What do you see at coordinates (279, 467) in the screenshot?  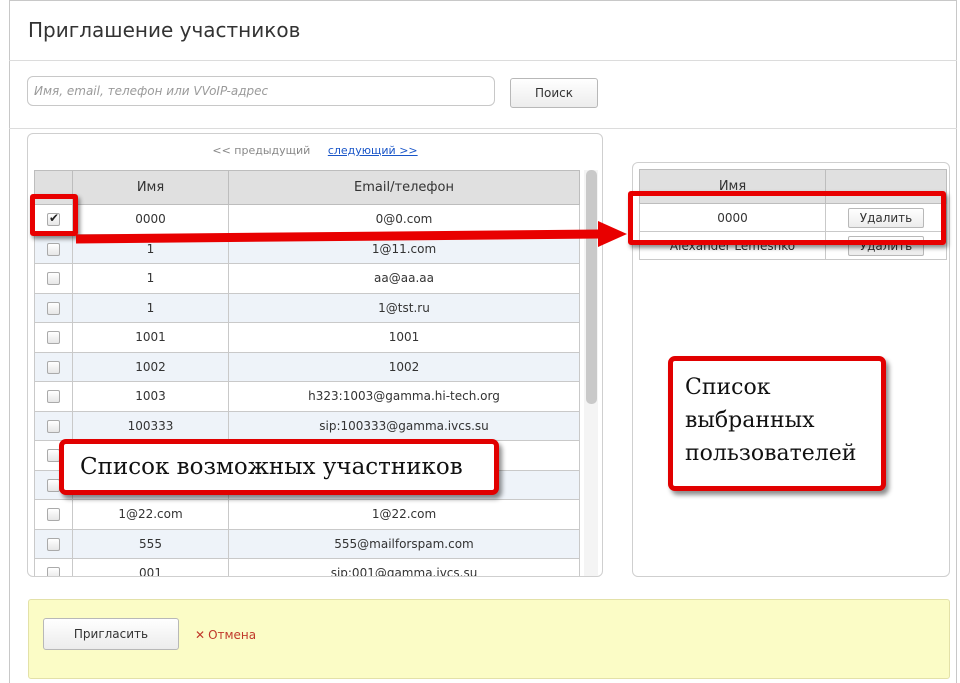 I see `annotation-callout-candidates: Список возможных участников` at bounding box center [279, 467].